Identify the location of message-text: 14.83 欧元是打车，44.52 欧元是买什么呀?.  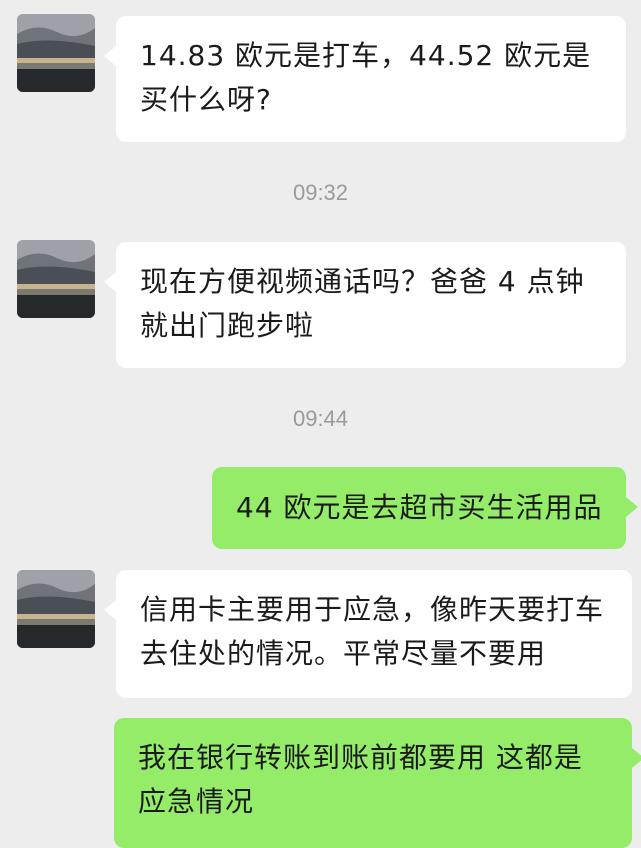
(366, 77).